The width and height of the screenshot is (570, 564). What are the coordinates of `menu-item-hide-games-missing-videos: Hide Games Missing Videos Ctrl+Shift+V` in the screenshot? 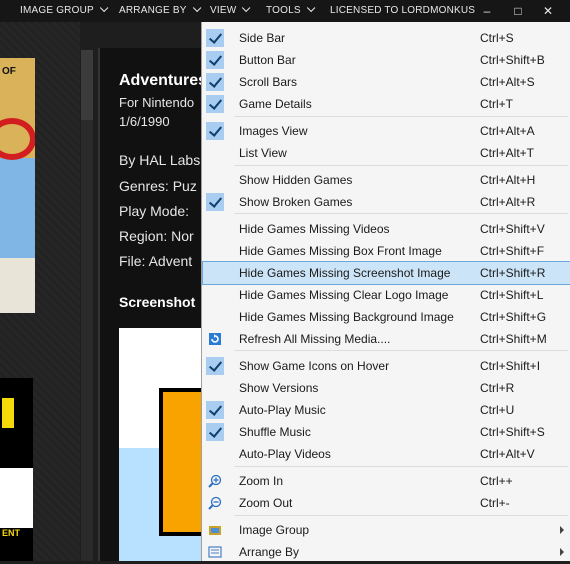 It's located at (386, 229).